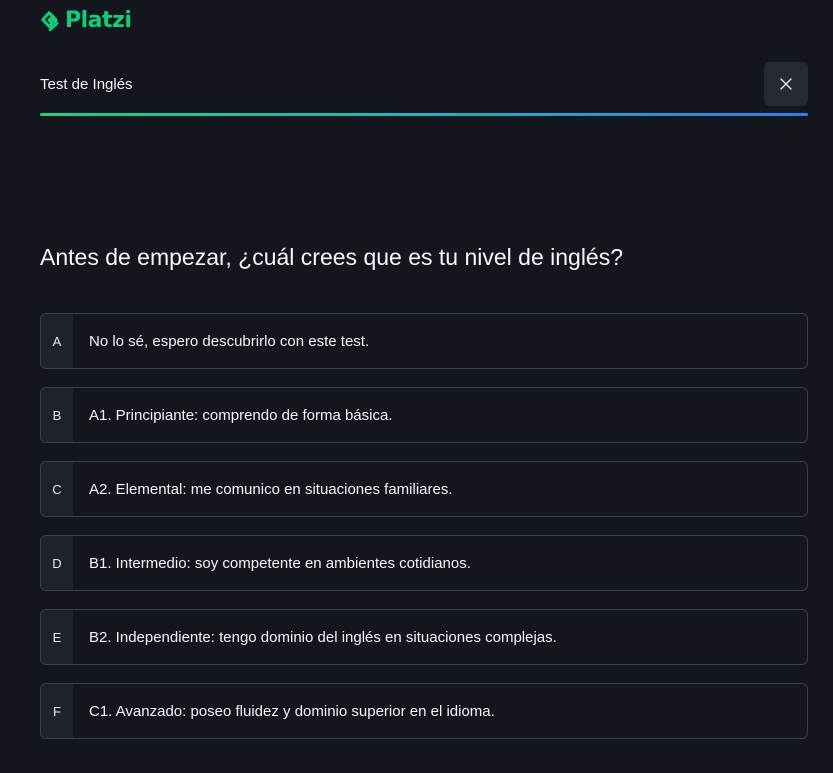  What do you see at coordinates (50, 21) in the screenshot?
I see `platzi-logo-icon` at bounding box center [50, 21].